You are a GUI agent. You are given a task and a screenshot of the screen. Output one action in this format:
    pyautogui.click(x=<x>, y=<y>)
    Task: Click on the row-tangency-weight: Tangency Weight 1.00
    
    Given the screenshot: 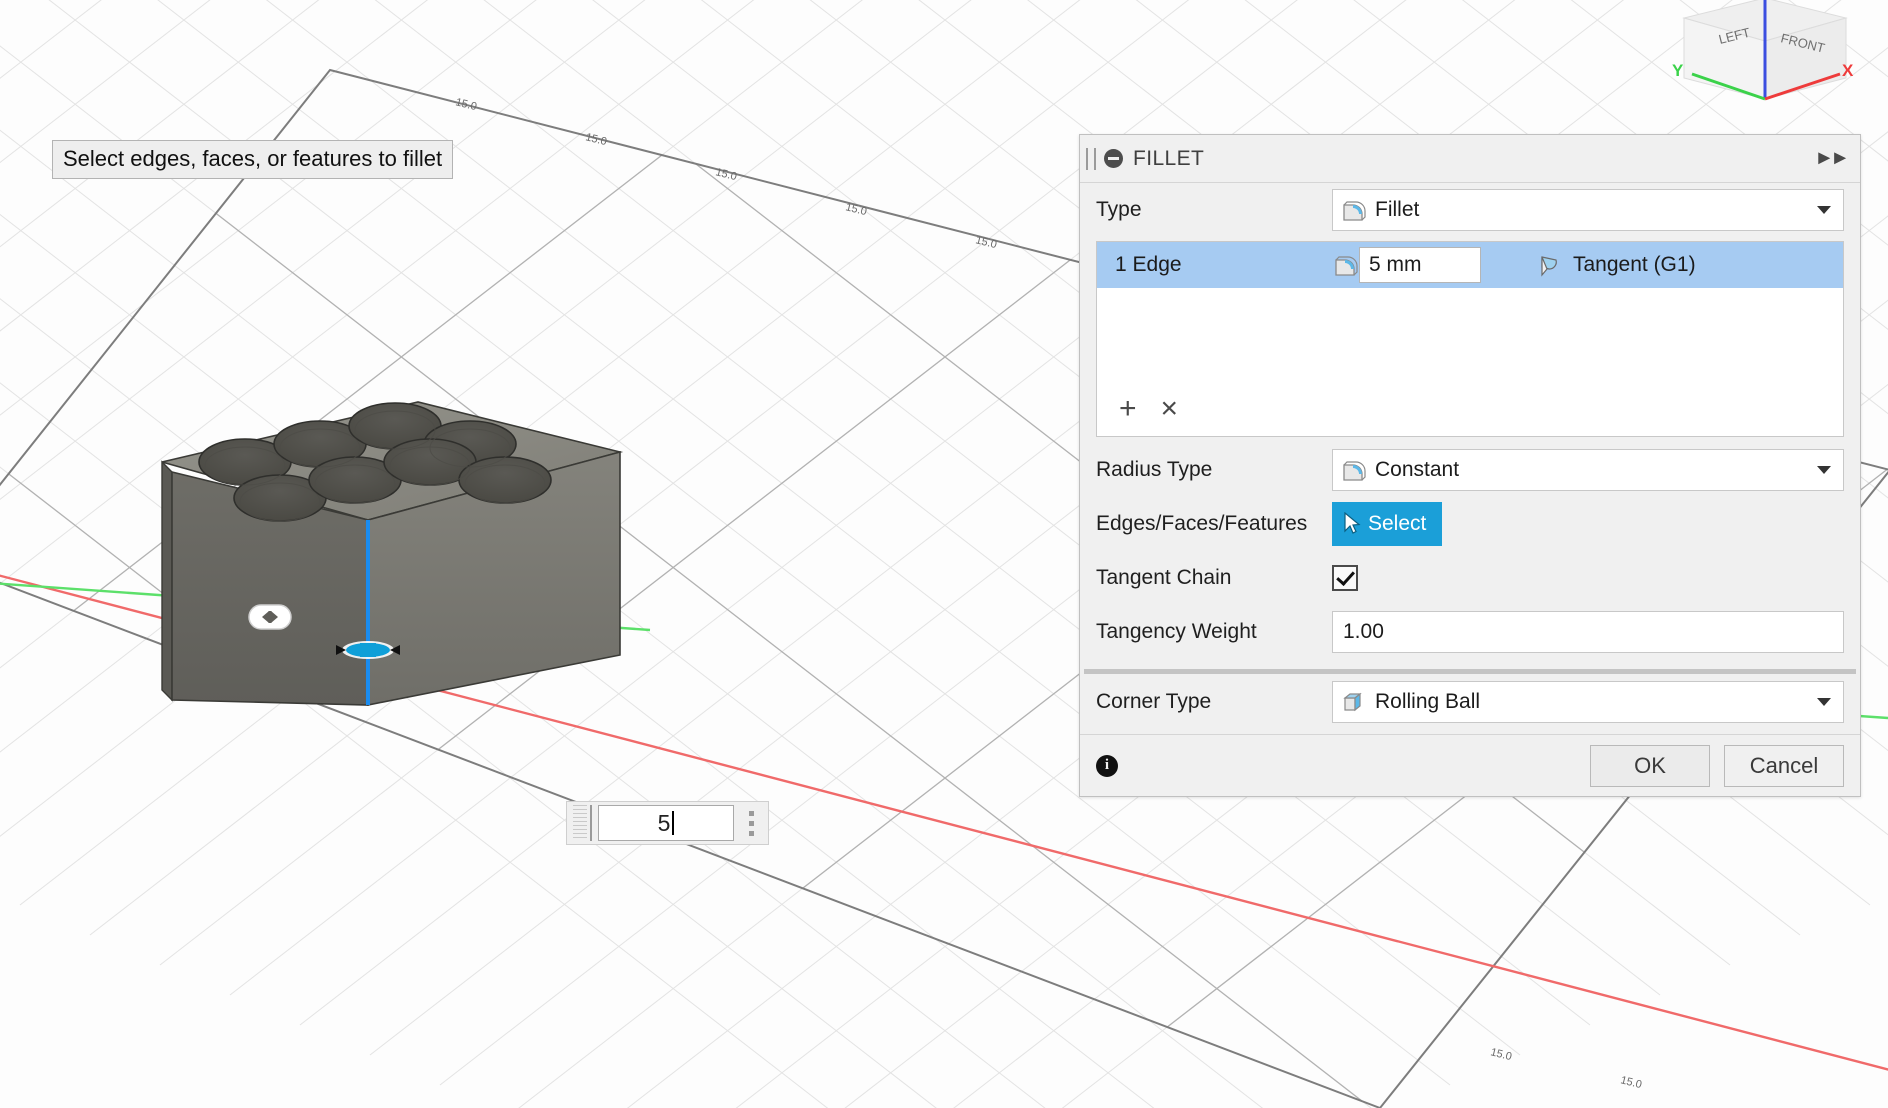 What is the action you would take?
    pyautogui.click(x=1470, y=632)
    